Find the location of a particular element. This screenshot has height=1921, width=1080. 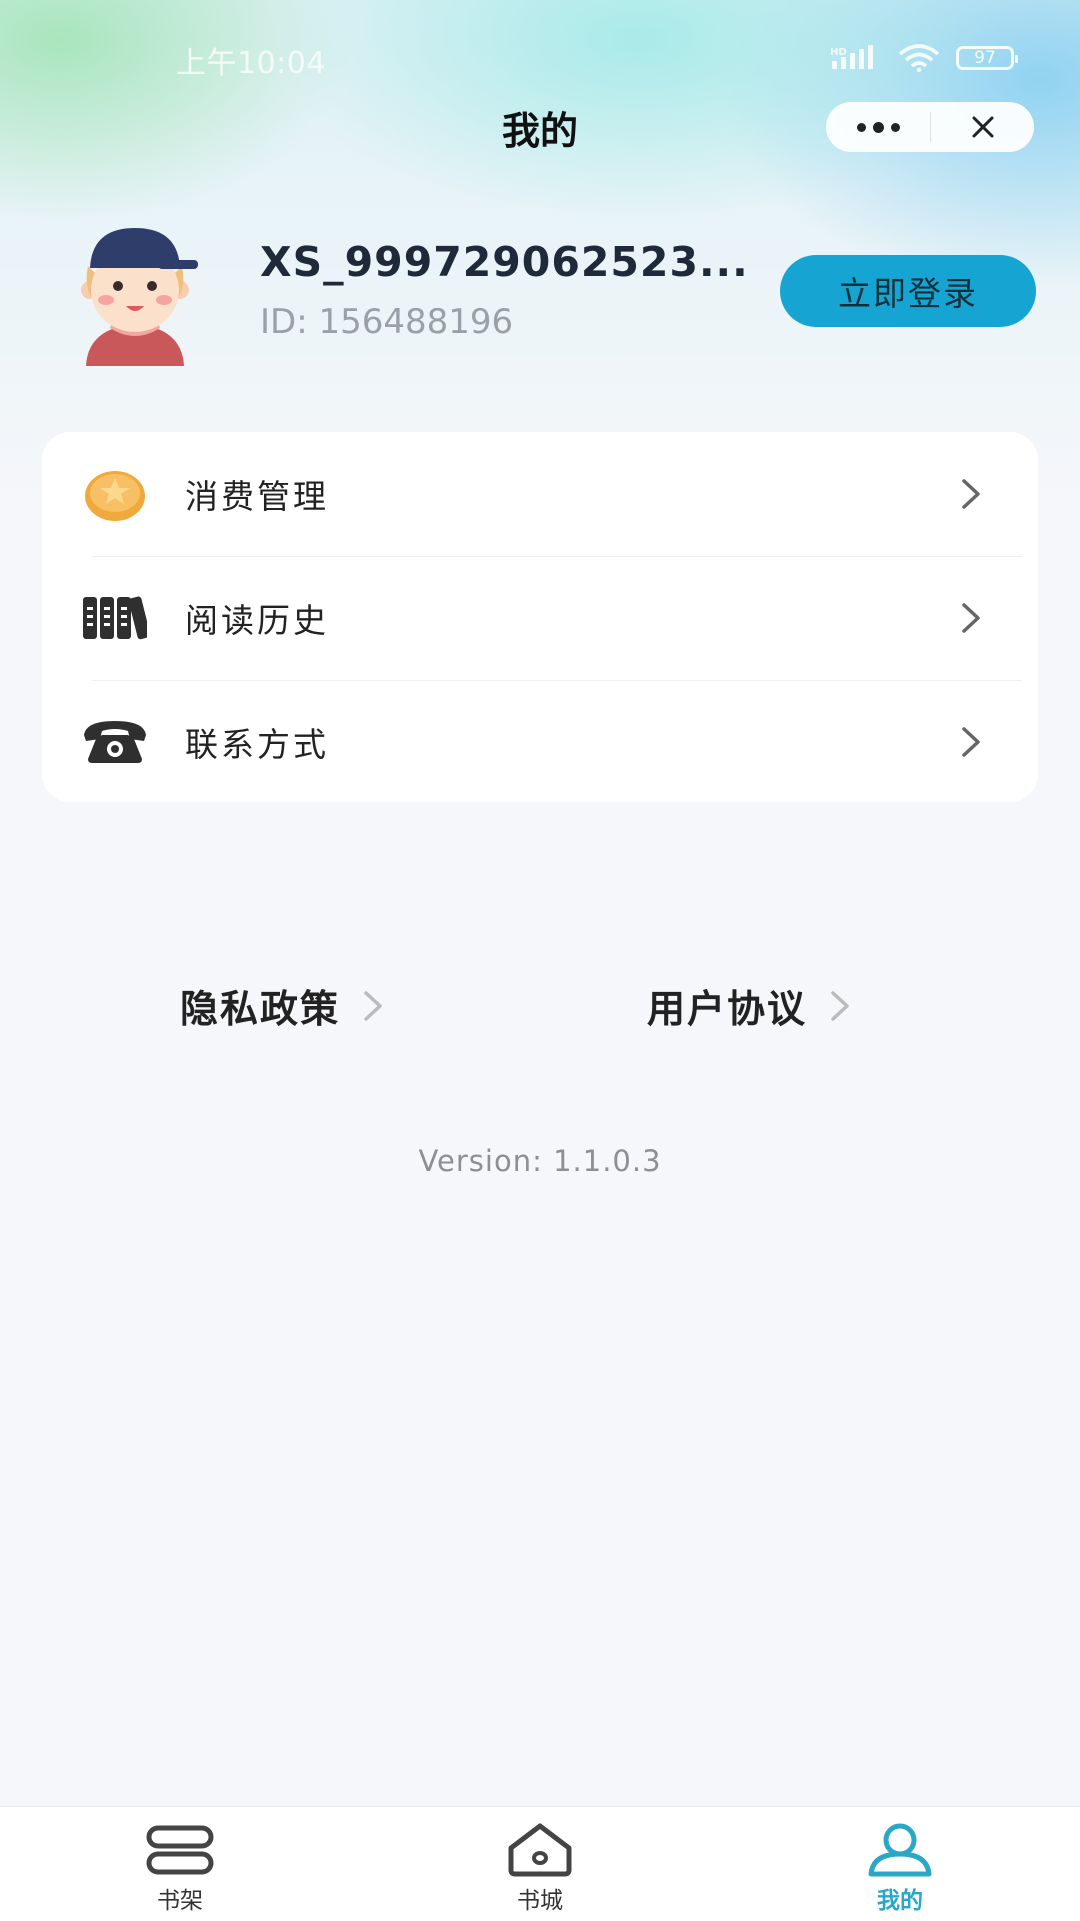

tab-bookstore: 书城 is located at coordinates (540, 1864).